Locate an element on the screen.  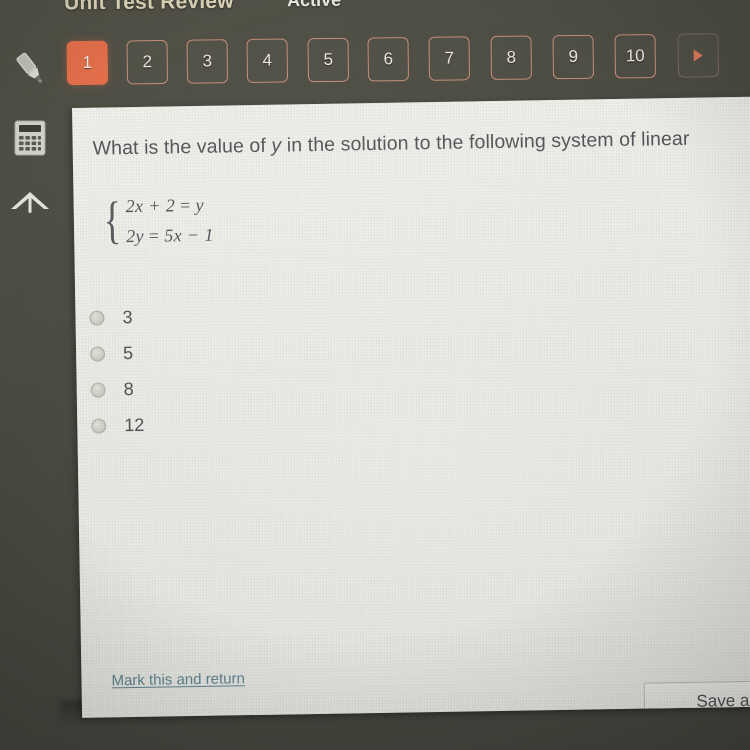
sidebar-item-highlighter is located at coordinates (30, 68).